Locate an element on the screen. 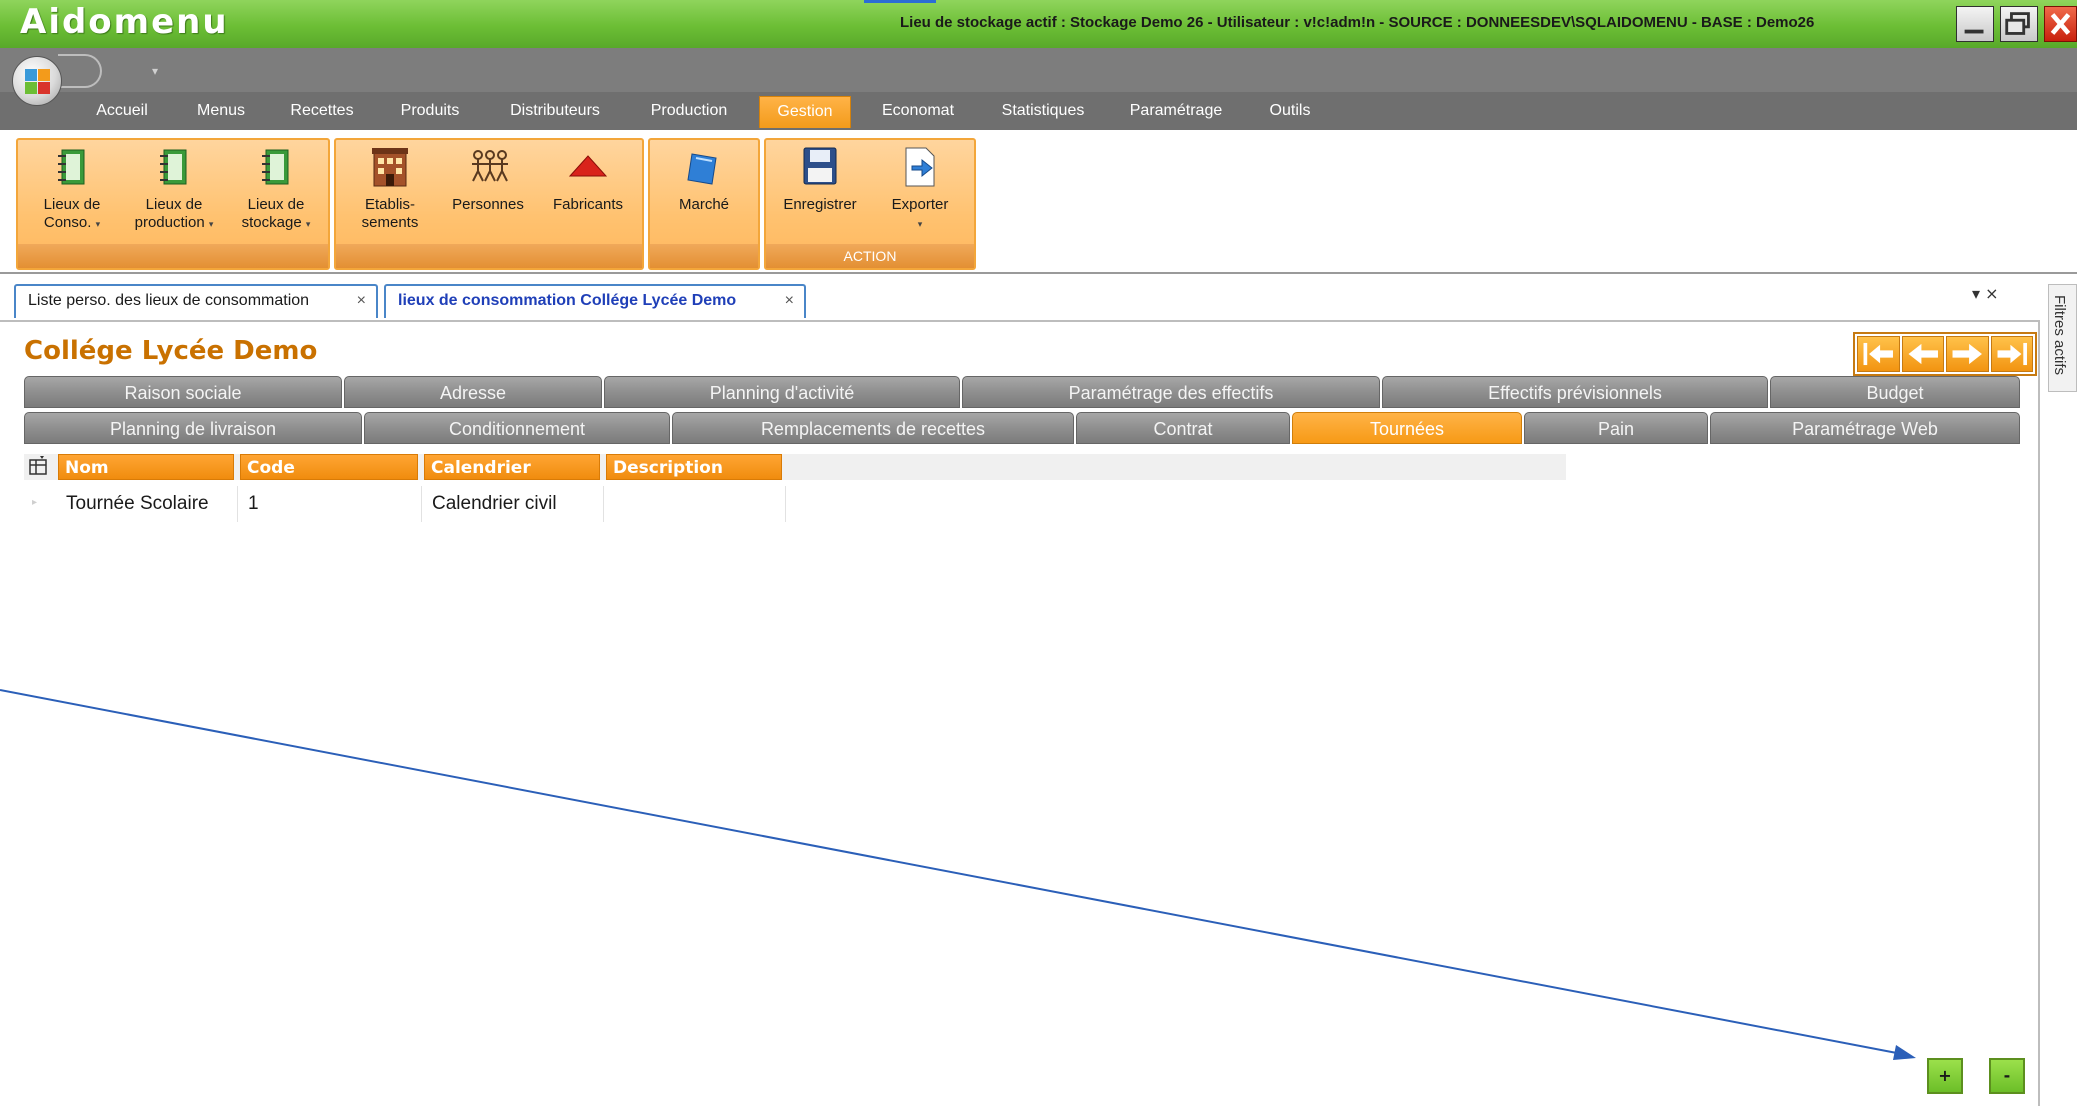 The width and height of the screenshot is (2077, 1106). enregistrer-button: Enregistrer is located at coordinates (820, 180).